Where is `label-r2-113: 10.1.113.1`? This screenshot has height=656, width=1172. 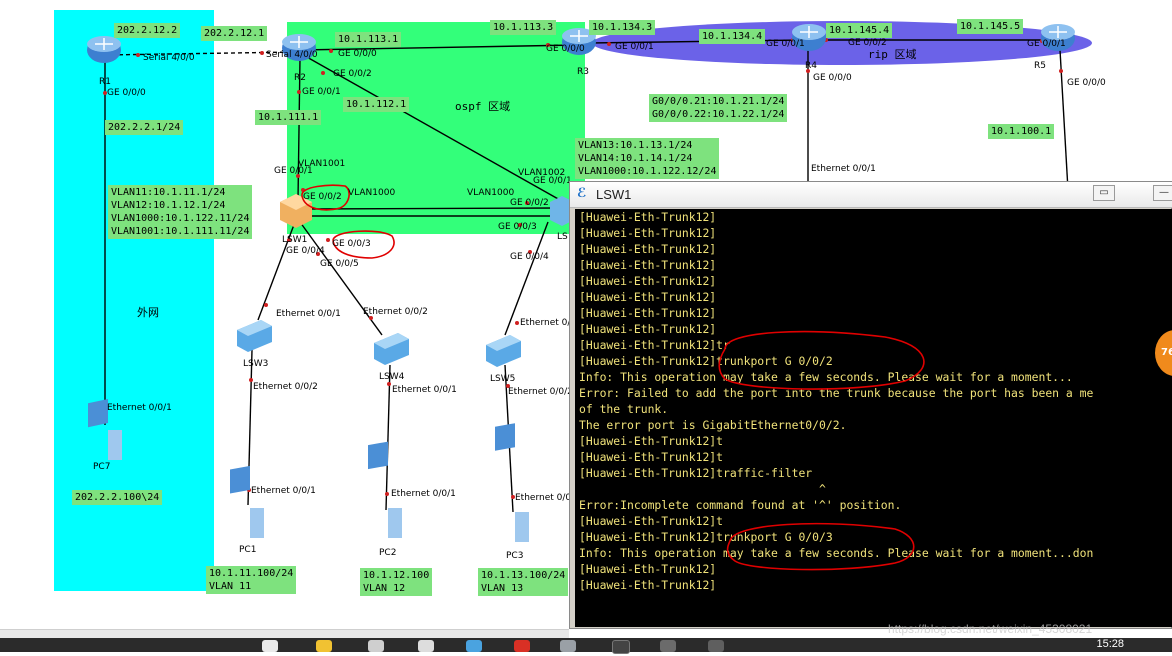
label-r2-113: 10.1.113.1 is located at coordinates (368, 39).